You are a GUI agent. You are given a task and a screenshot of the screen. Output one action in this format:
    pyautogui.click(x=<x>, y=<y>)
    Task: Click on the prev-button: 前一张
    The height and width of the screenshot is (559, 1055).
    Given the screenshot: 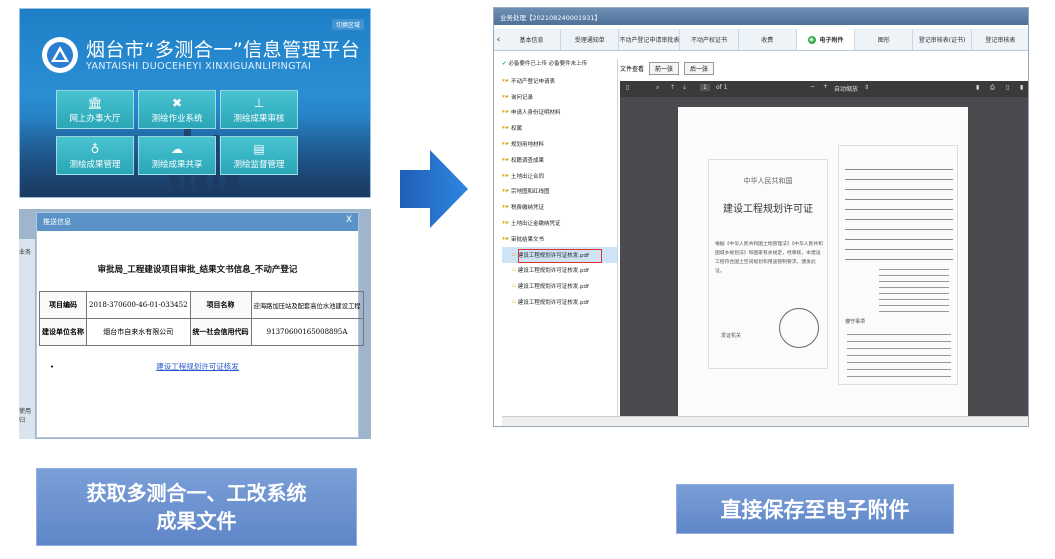 What is the action you would take?
    pyautogui.click(x=664, y=68)
    